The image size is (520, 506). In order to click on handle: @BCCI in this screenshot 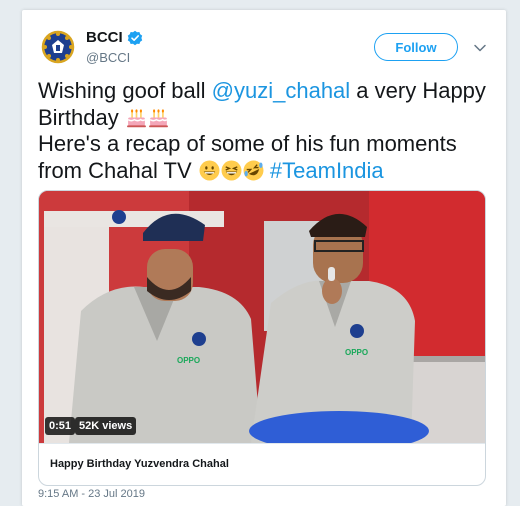, I will do `click(114, 57)`.